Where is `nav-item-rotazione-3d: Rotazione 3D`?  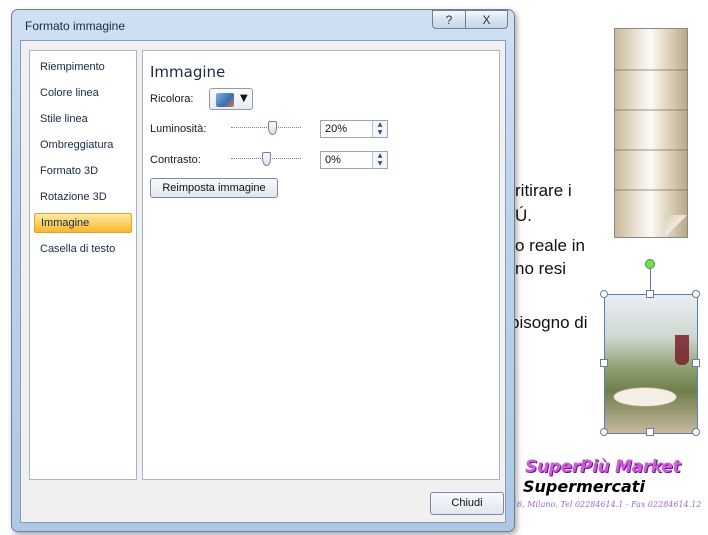 nav-item-rotazione-3d: Rotazione 3D is located at coordinates (83, 197).